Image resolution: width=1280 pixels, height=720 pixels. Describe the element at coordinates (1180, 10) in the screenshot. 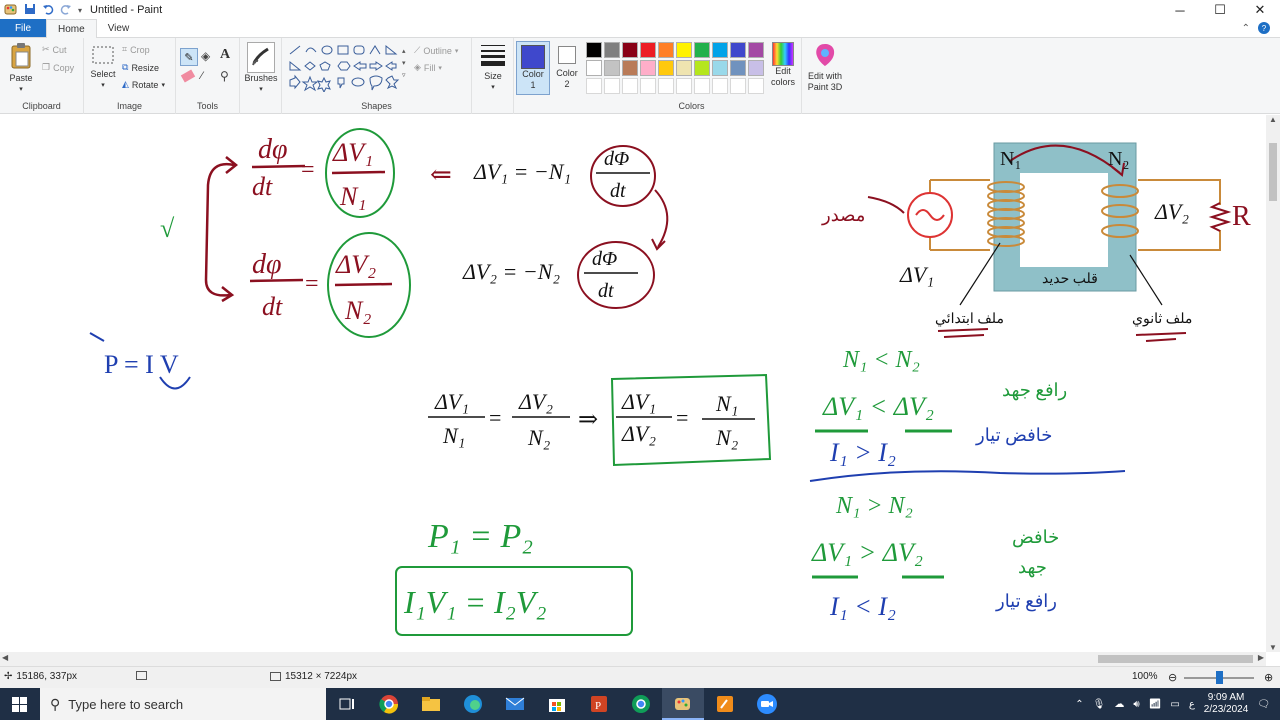

I see `minimize-button: ─` at that location.